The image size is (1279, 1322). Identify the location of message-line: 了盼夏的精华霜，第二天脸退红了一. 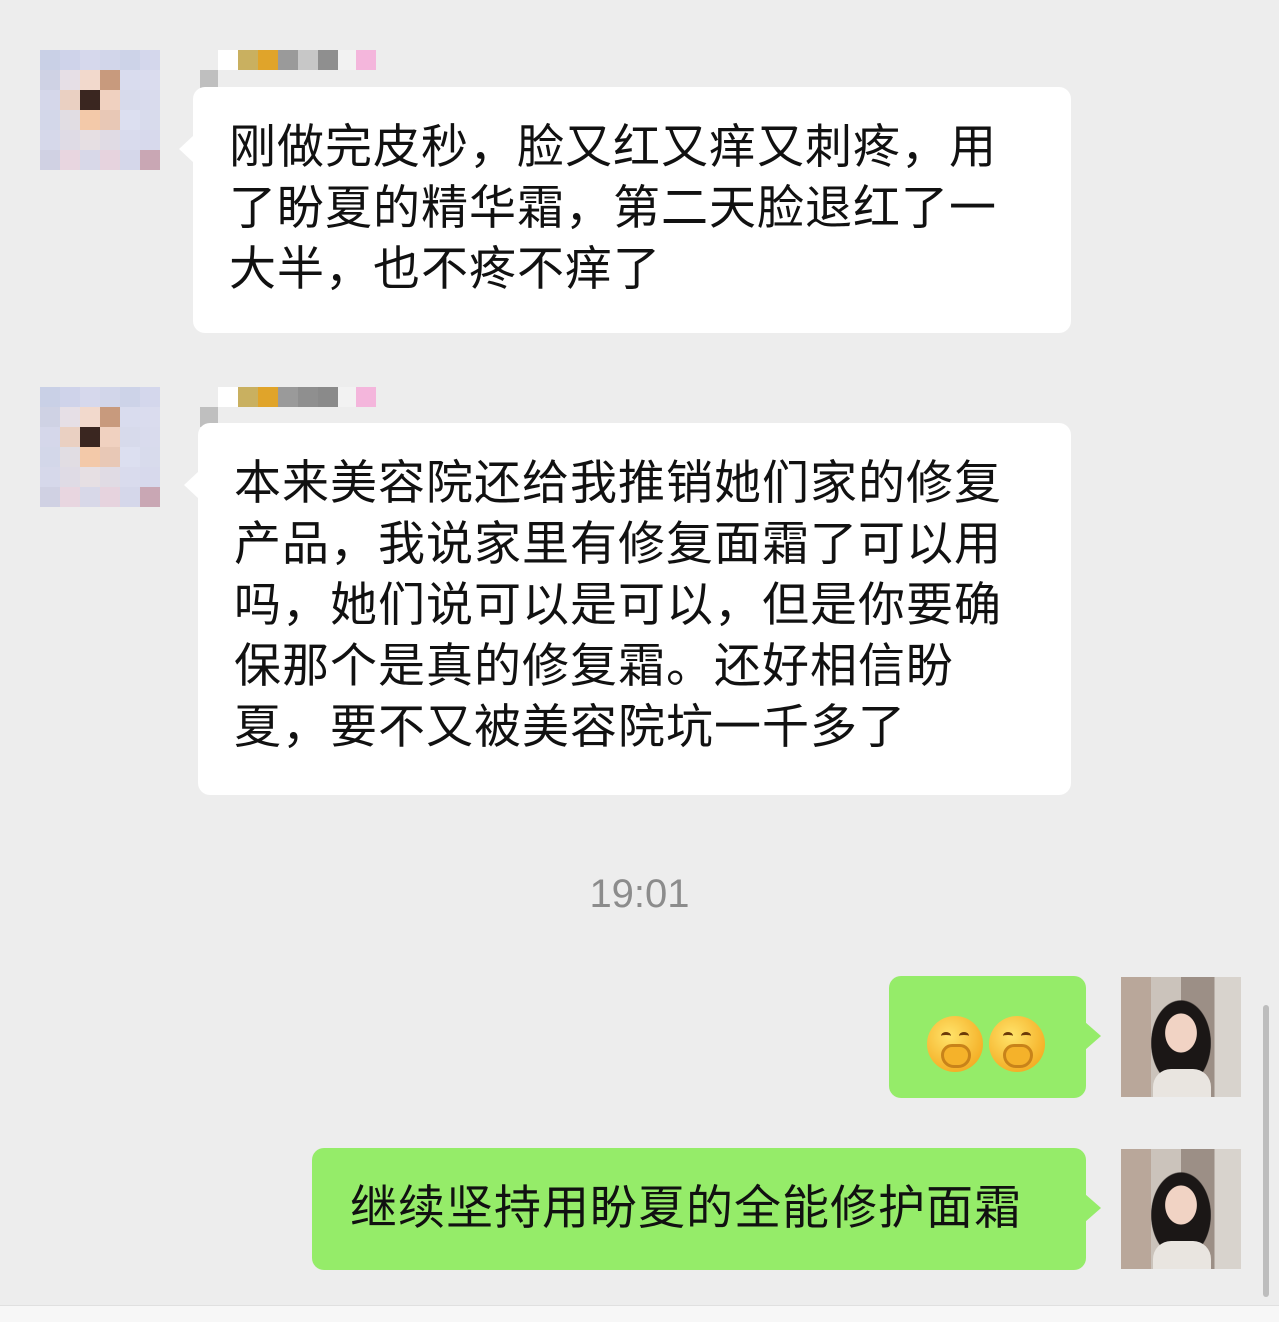
(613, 208).